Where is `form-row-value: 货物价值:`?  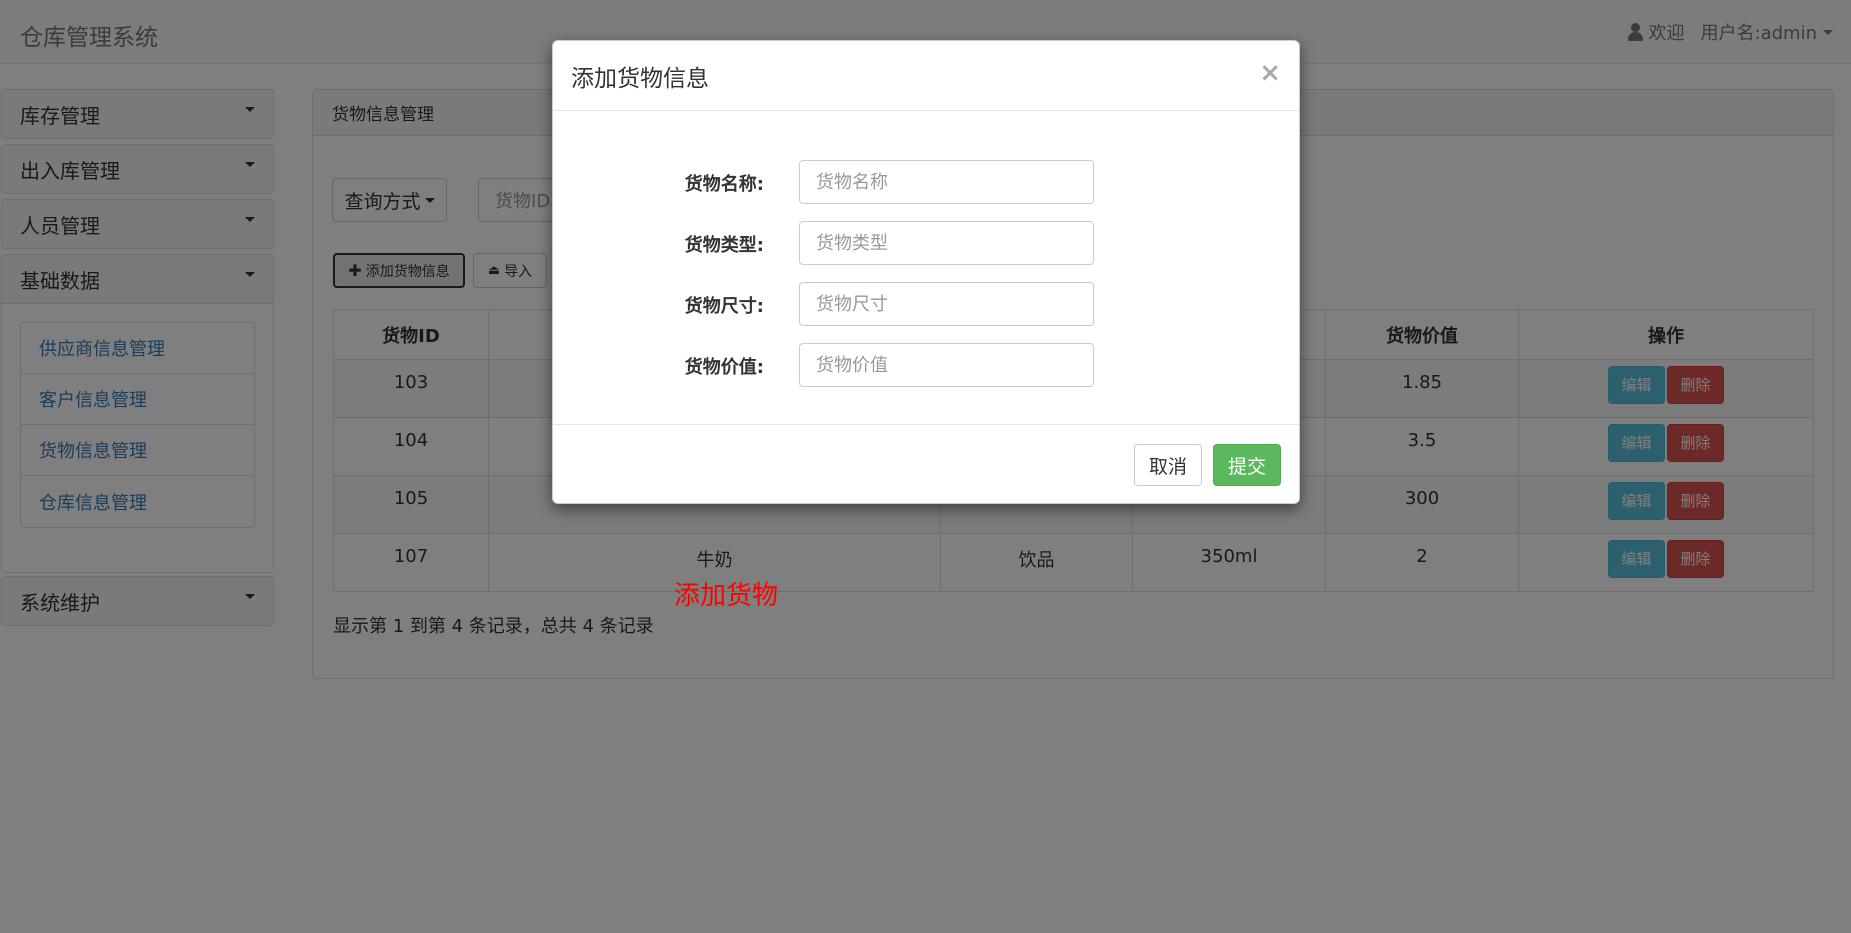
form-row-value: 货物价值: is located at coordinates (926, 365).